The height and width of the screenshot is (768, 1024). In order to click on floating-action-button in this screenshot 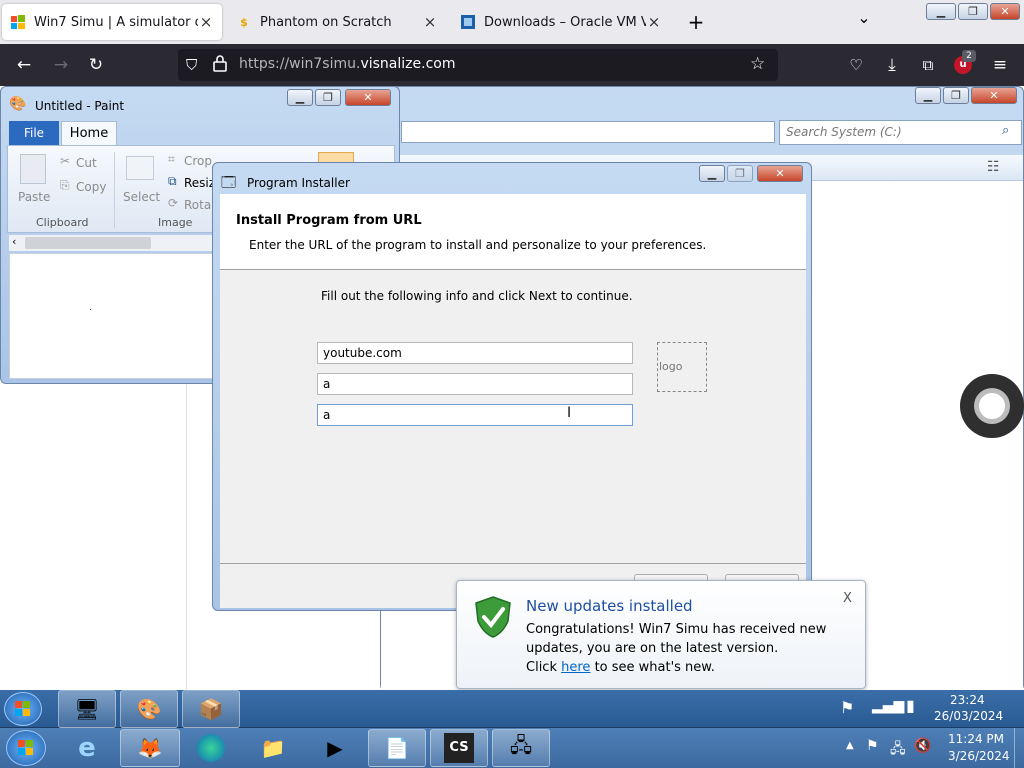, I will do `click(992, 406)`.